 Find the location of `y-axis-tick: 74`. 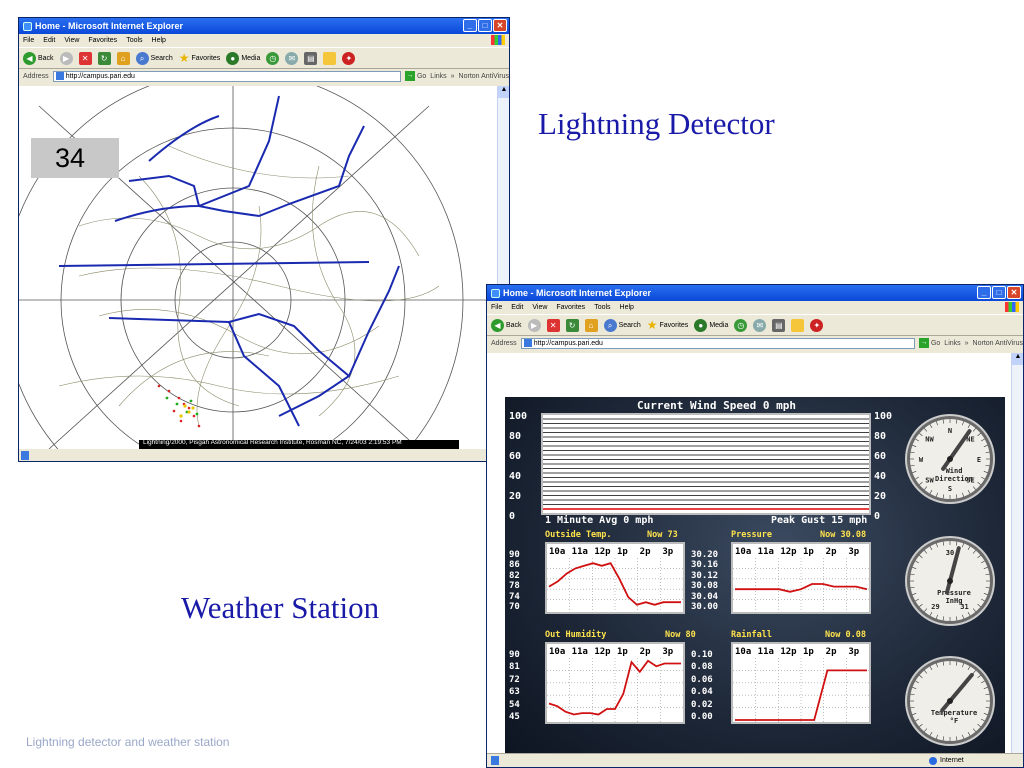

y-axis-tick: 74 is located at coordinates (514, 596).